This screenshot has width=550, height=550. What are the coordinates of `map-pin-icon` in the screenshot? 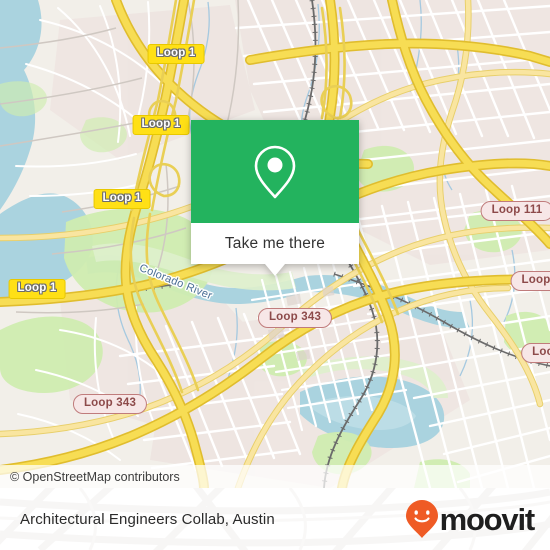 It's located at (275, 171).